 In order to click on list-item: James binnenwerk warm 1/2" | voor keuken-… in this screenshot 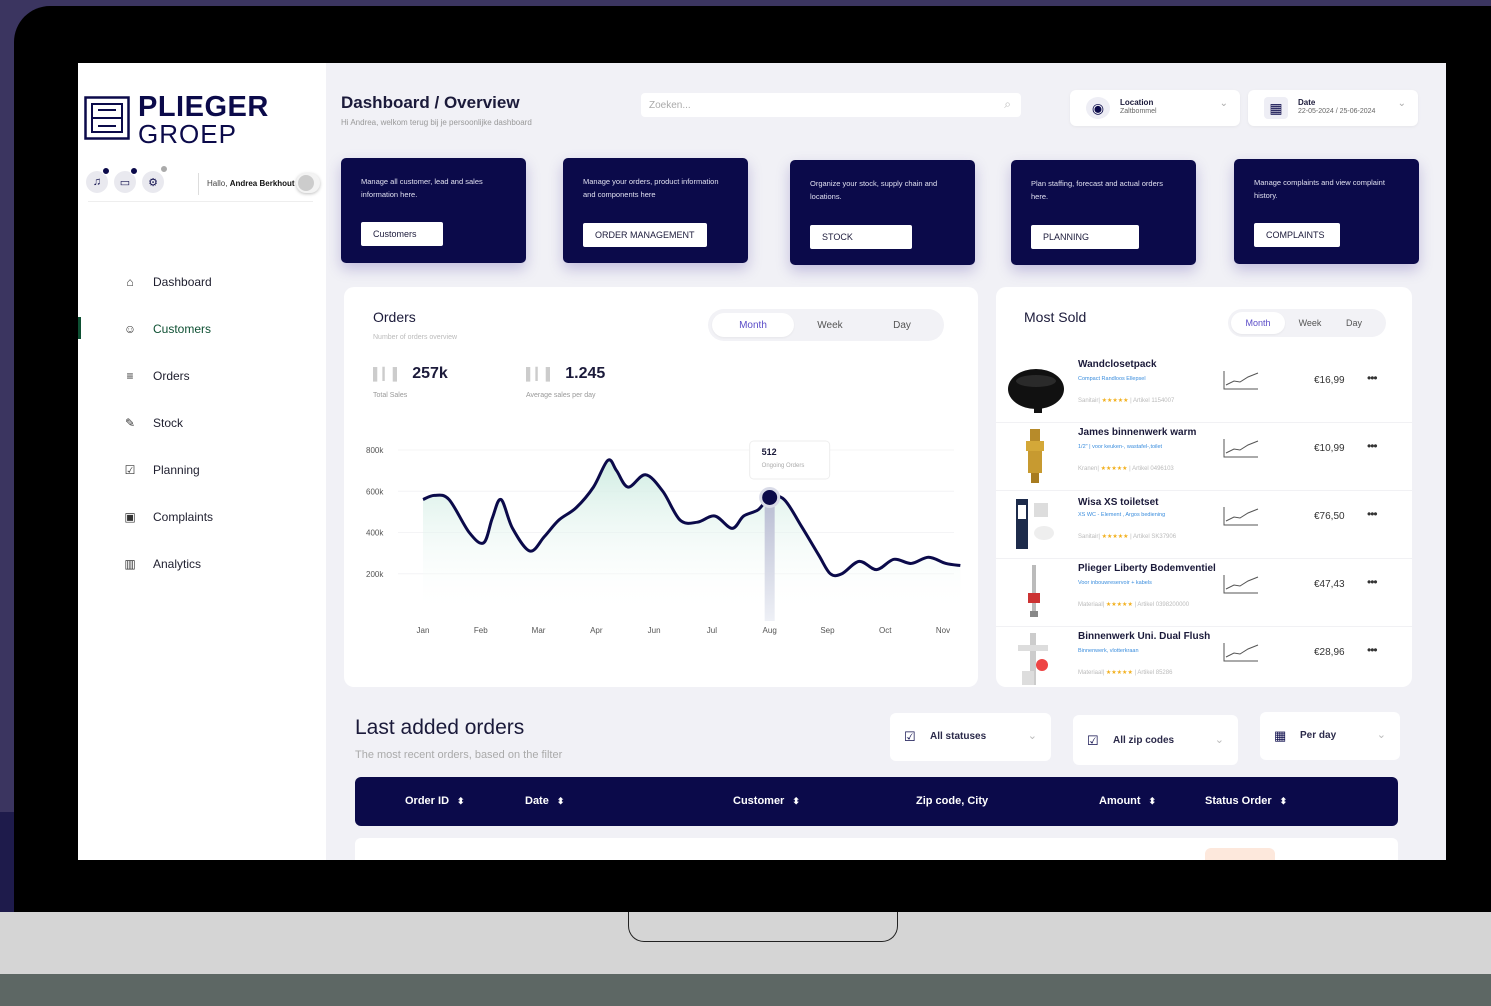, I will do `click(1204, 457)`.